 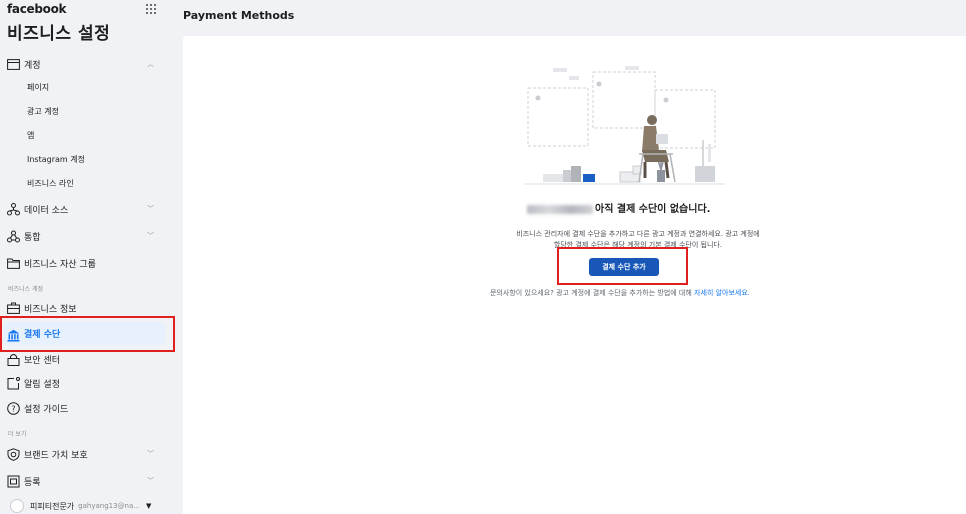 What do you see at coordinates (42, 360) in the screenshot?
I see `nav-security-center-label: 보안 센터` at bounding box center [42, 360].